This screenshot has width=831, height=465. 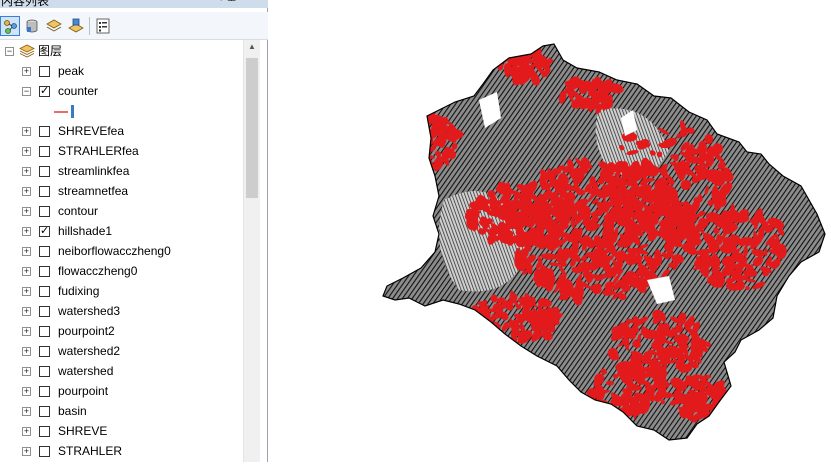 I want to click on layer-label: basin, so click(x=72, y=411).